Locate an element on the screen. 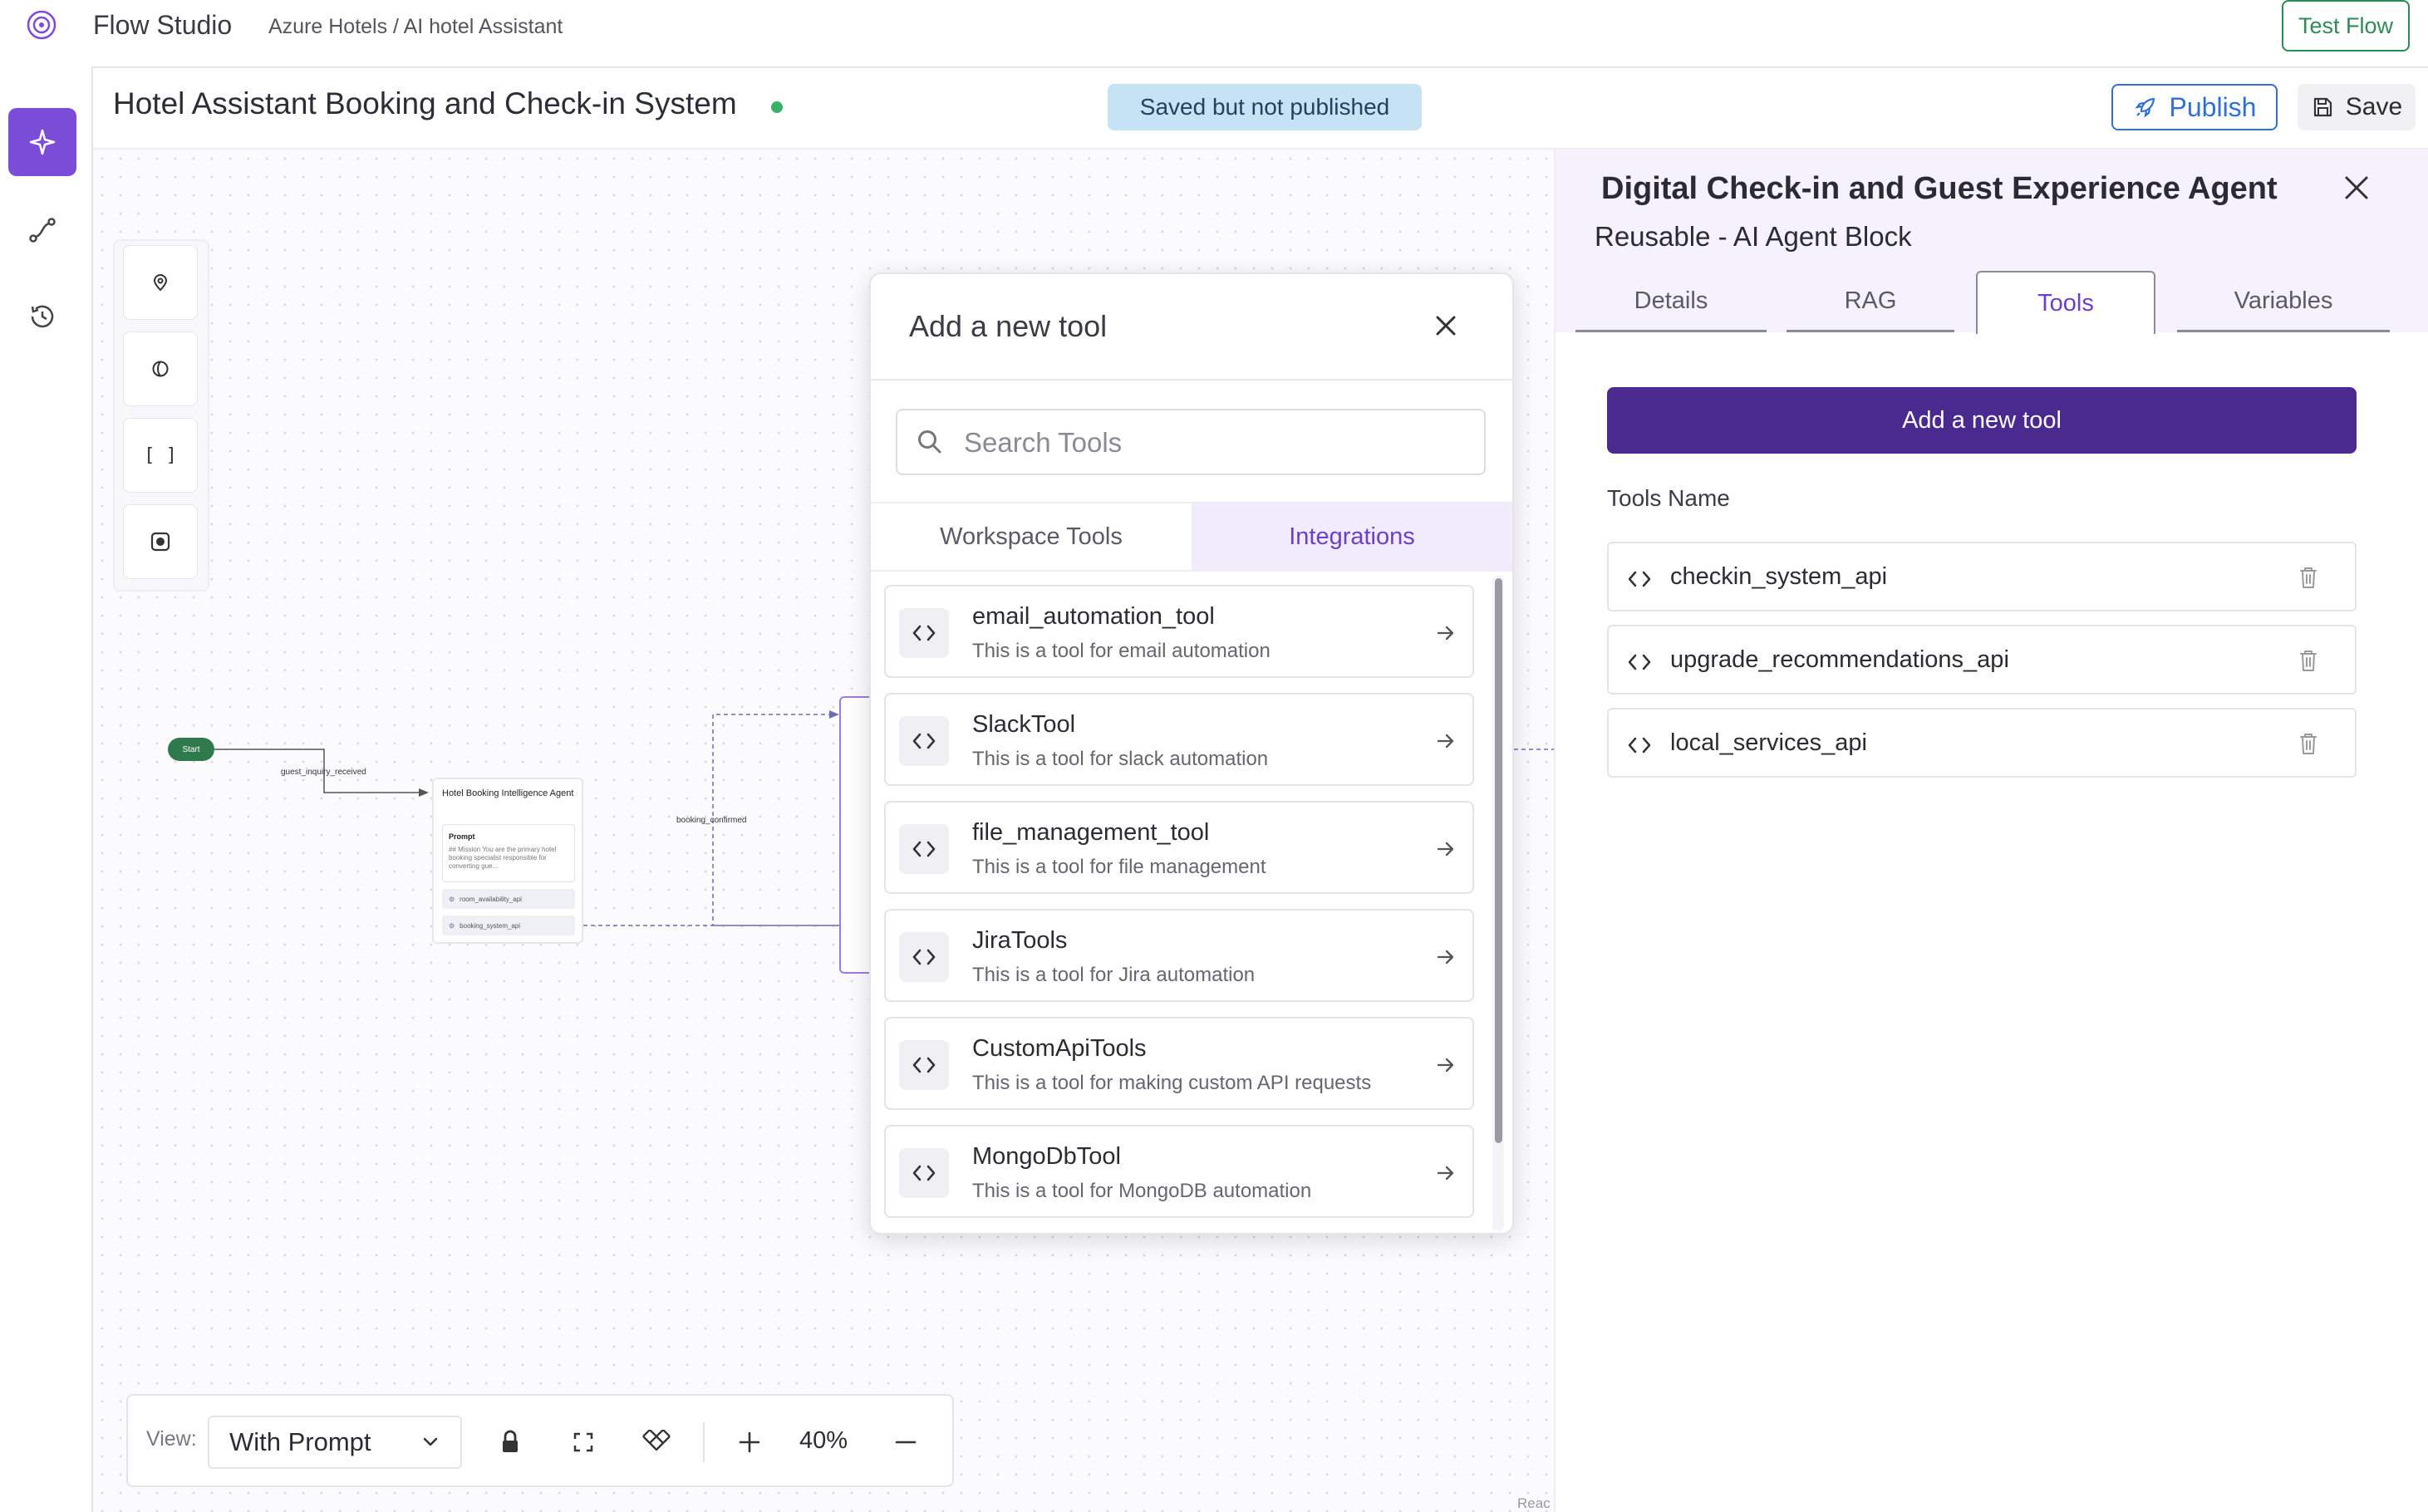  tool-card-description: This is a tool for MongoDB automation is located at coordinates (1142, 1191).